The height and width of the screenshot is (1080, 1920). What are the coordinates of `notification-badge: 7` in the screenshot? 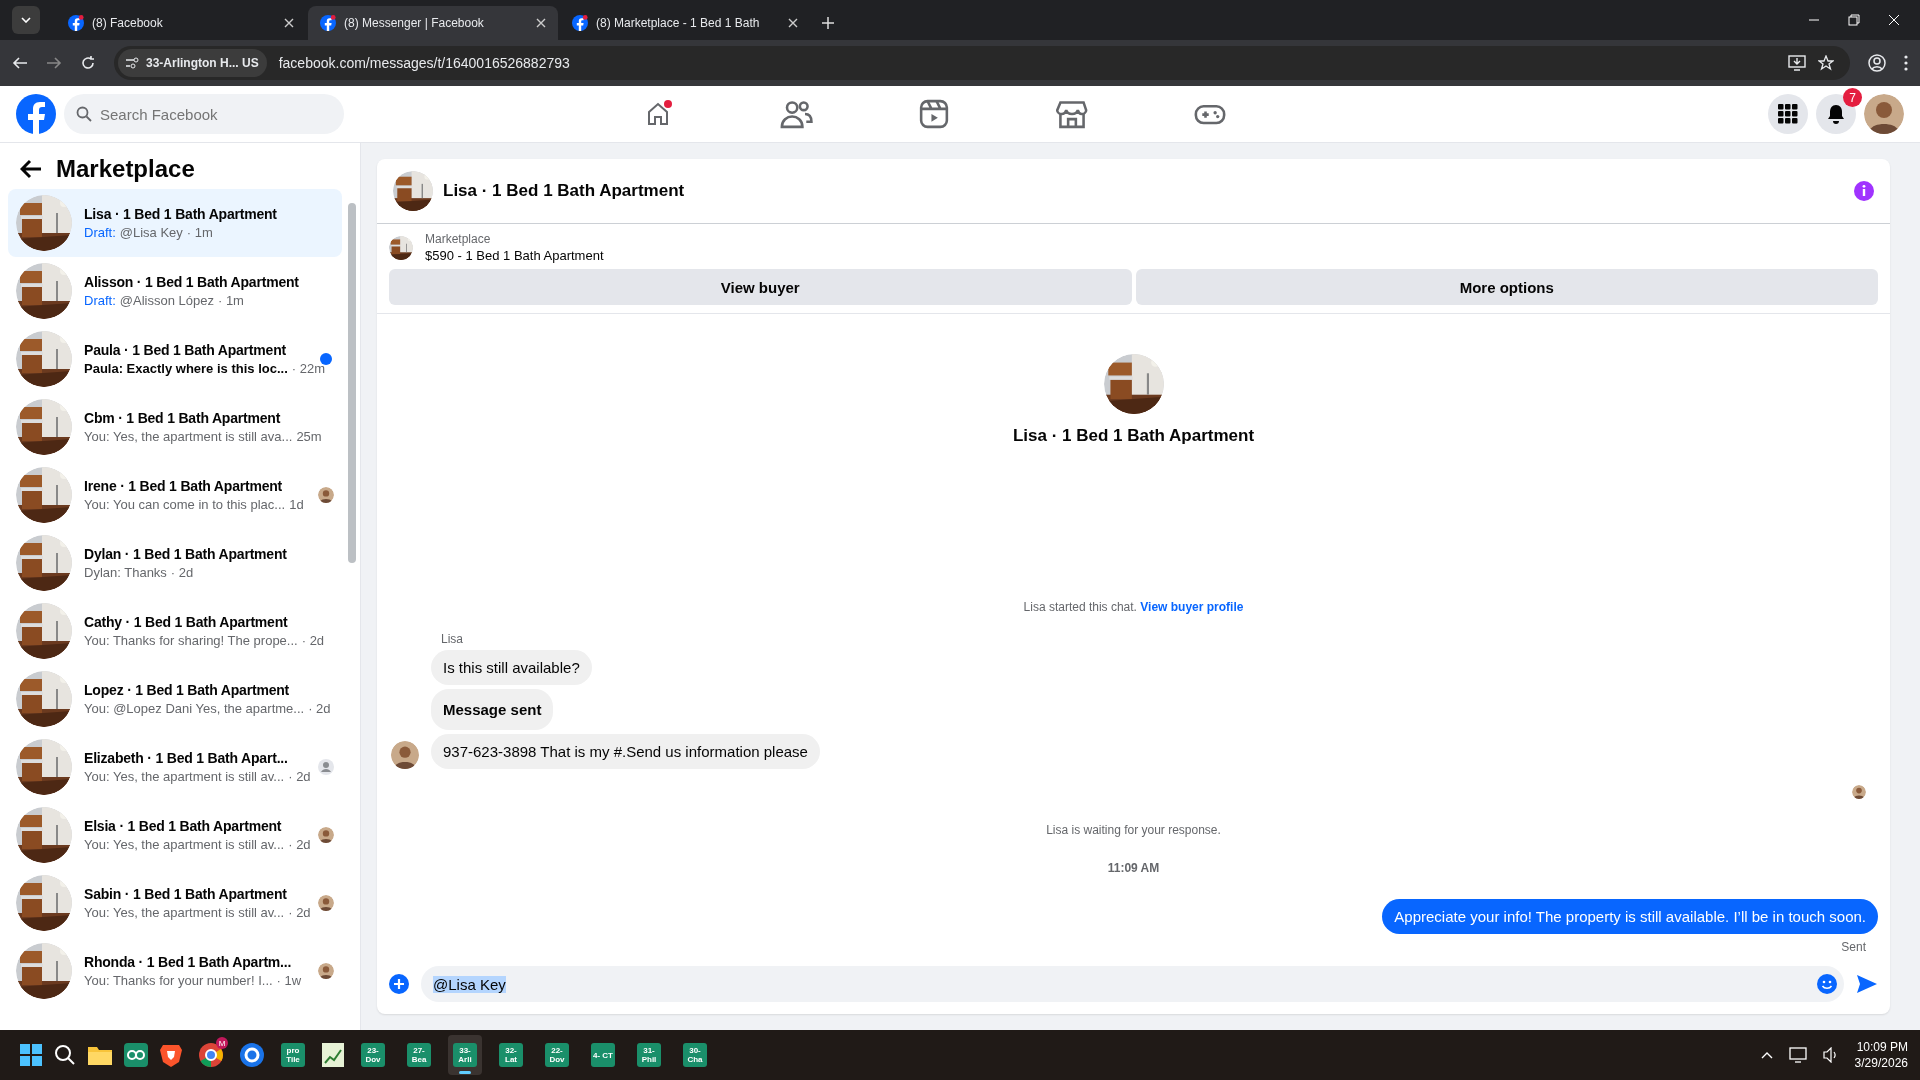 It's located at (1852, 97).